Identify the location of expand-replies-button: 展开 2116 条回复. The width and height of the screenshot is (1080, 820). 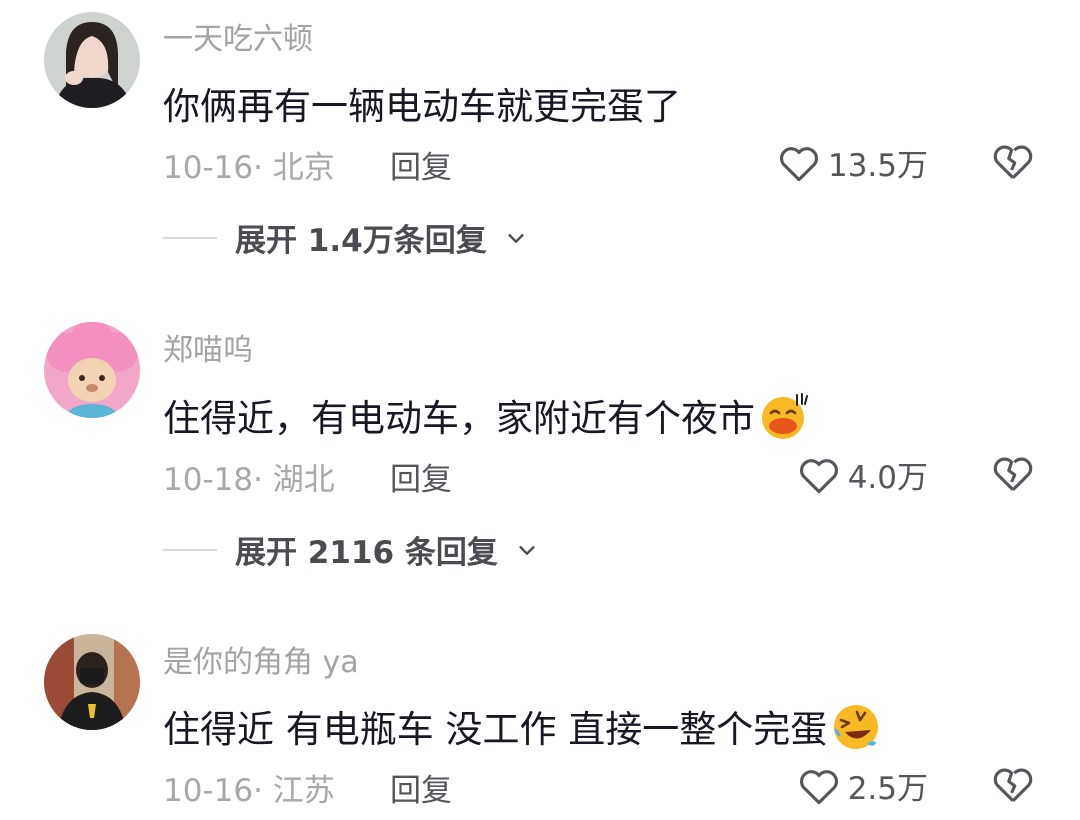
(350, 549).